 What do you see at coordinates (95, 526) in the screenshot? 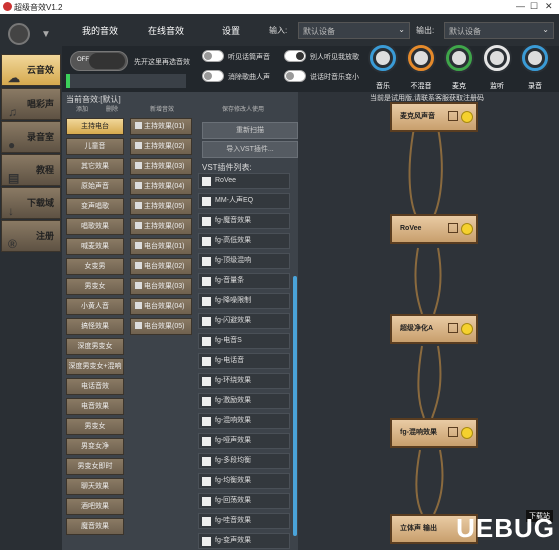
I see `preset-item: 魔音效果` at bounding box center [95, 526].